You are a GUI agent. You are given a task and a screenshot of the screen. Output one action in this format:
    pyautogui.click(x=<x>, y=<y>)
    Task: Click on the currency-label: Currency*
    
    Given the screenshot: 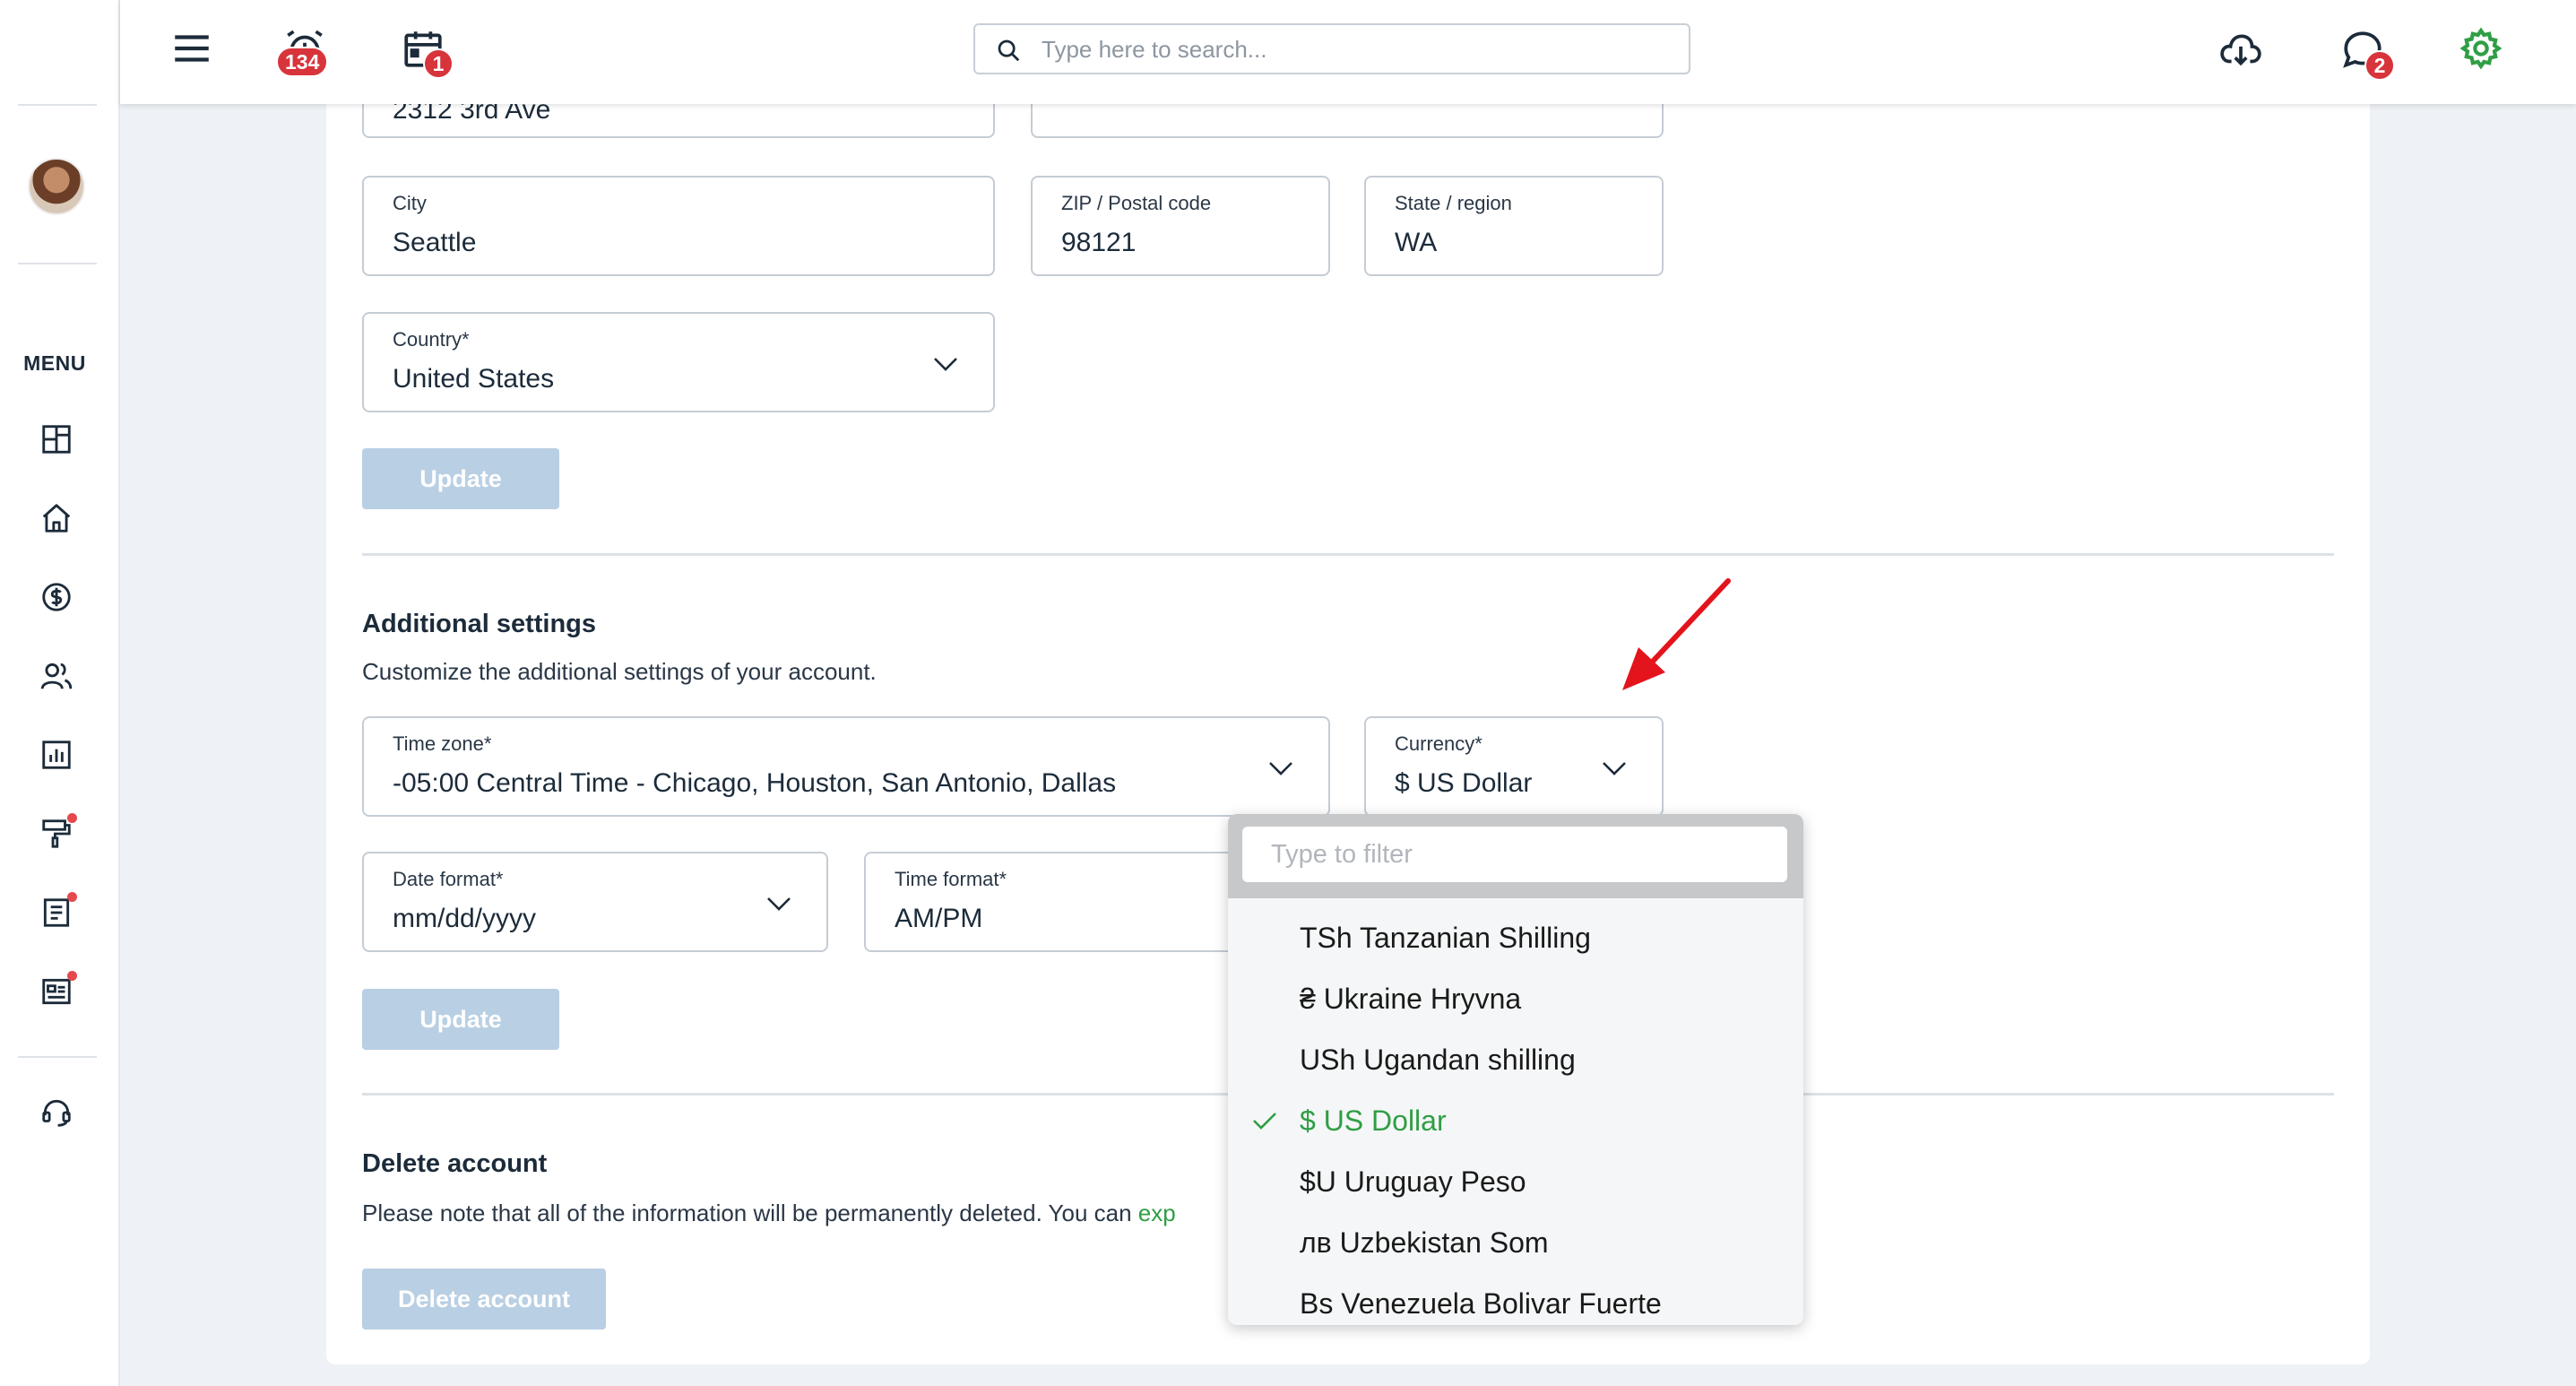 What is the action you would take?
    pyautogui.click(x=1438, y=743)
    